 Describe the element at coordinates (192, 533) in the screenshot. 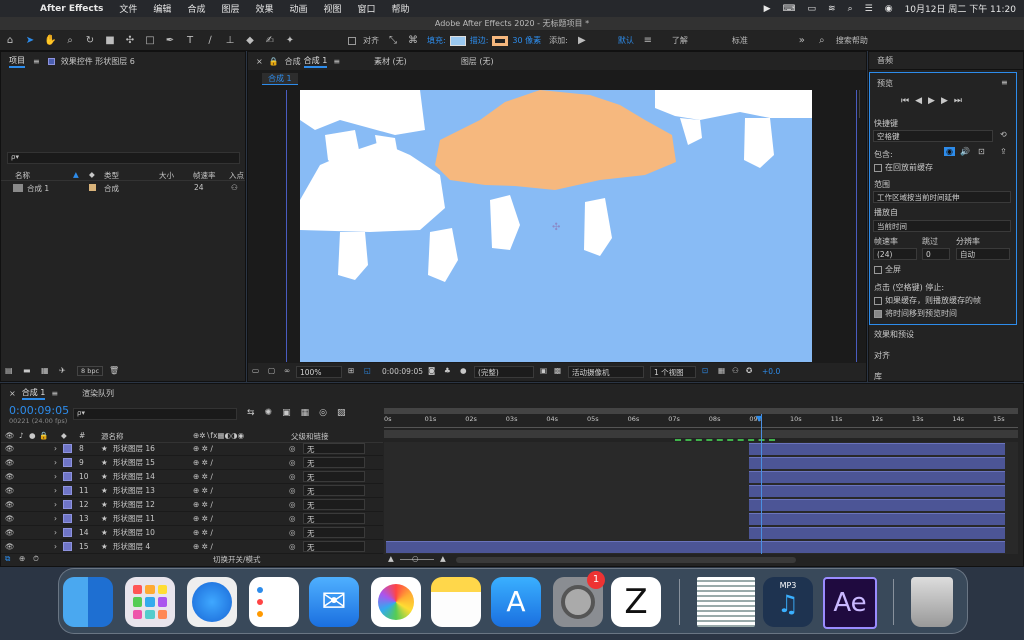

I see `layer-row: 👁 › 14 ★ 形状图层 10 ⊕ ✲ ∕ ◎ 无` at that location.